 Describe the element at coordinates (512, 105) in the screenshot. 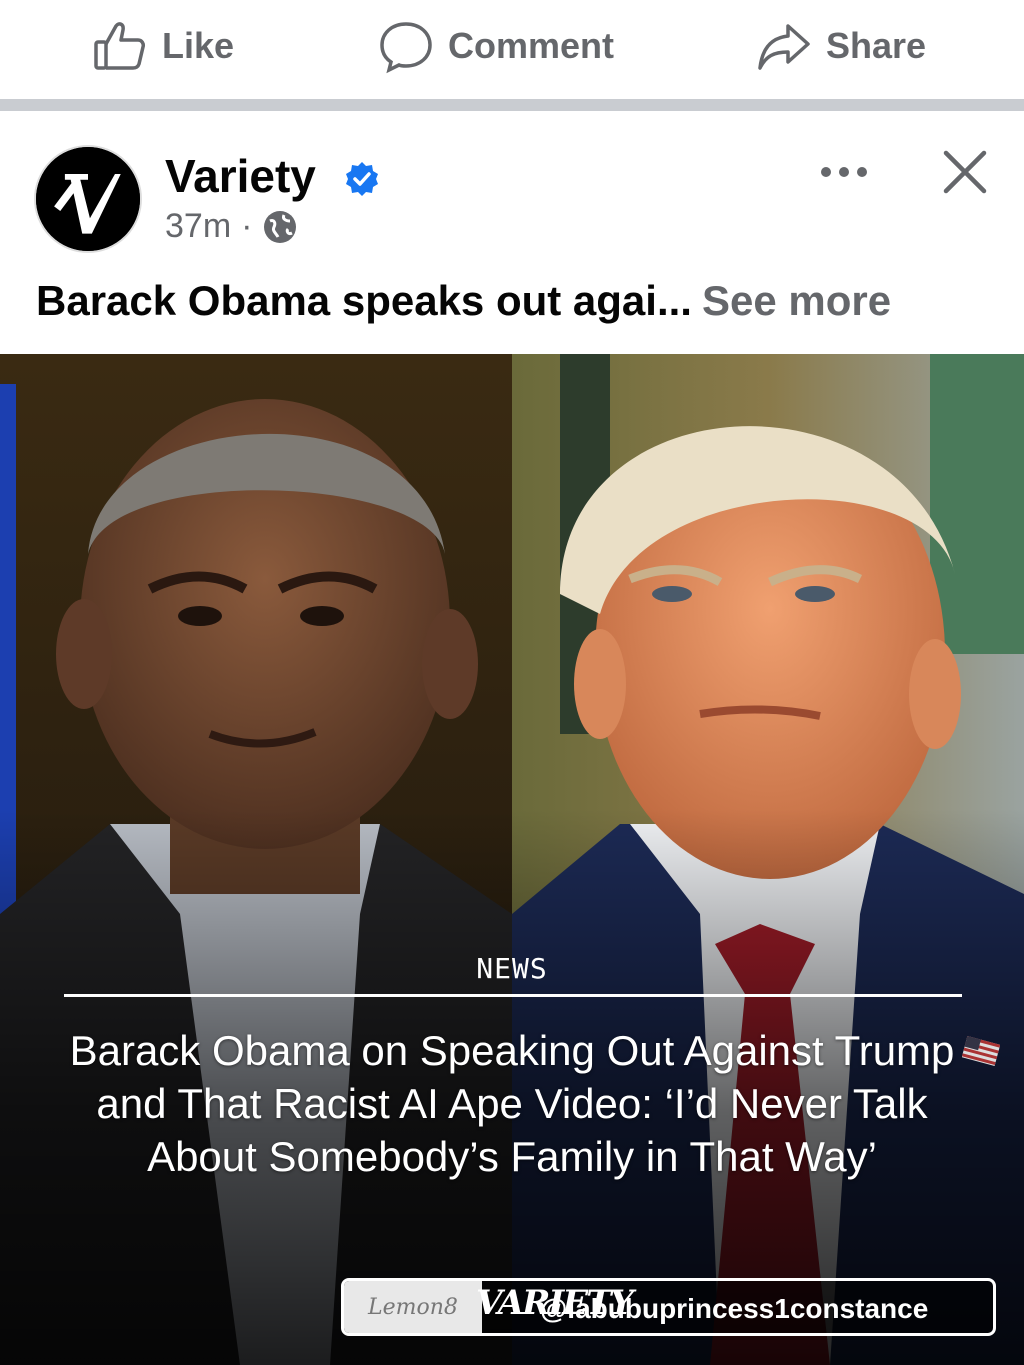

I see `feed-divider` at that location.